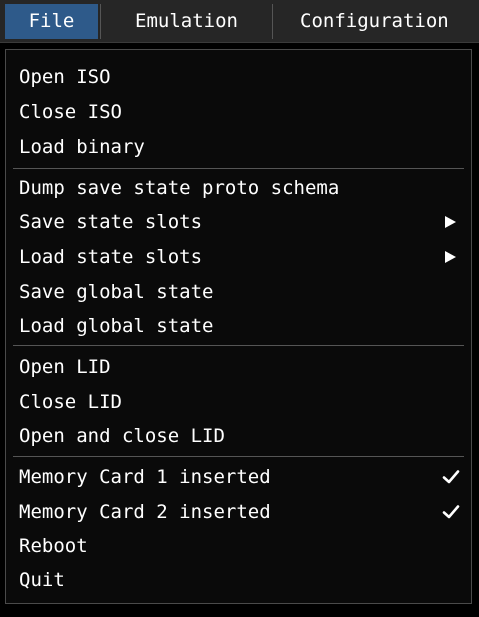 Image resolution: width=479 pixels, height=617 pixels. I want to click on menu-item-save-state-slots: Save state slots, so click(238, 222).